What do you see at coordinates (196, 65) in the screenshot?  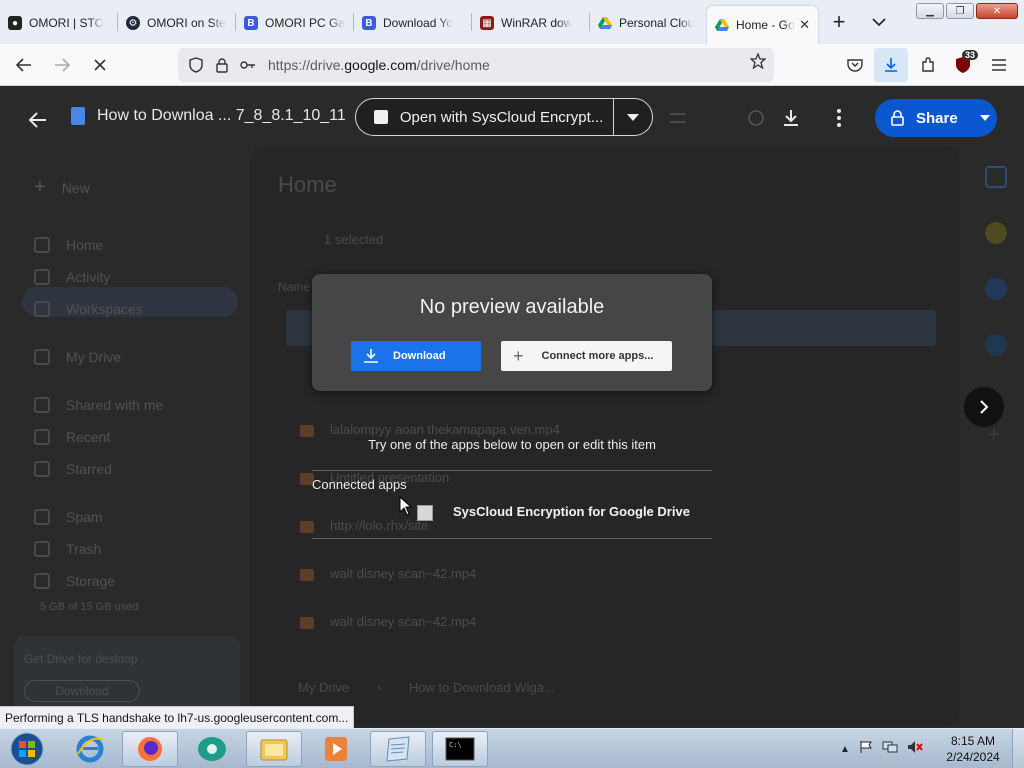 I see `shield-icon` at bounding box center [196, 65].